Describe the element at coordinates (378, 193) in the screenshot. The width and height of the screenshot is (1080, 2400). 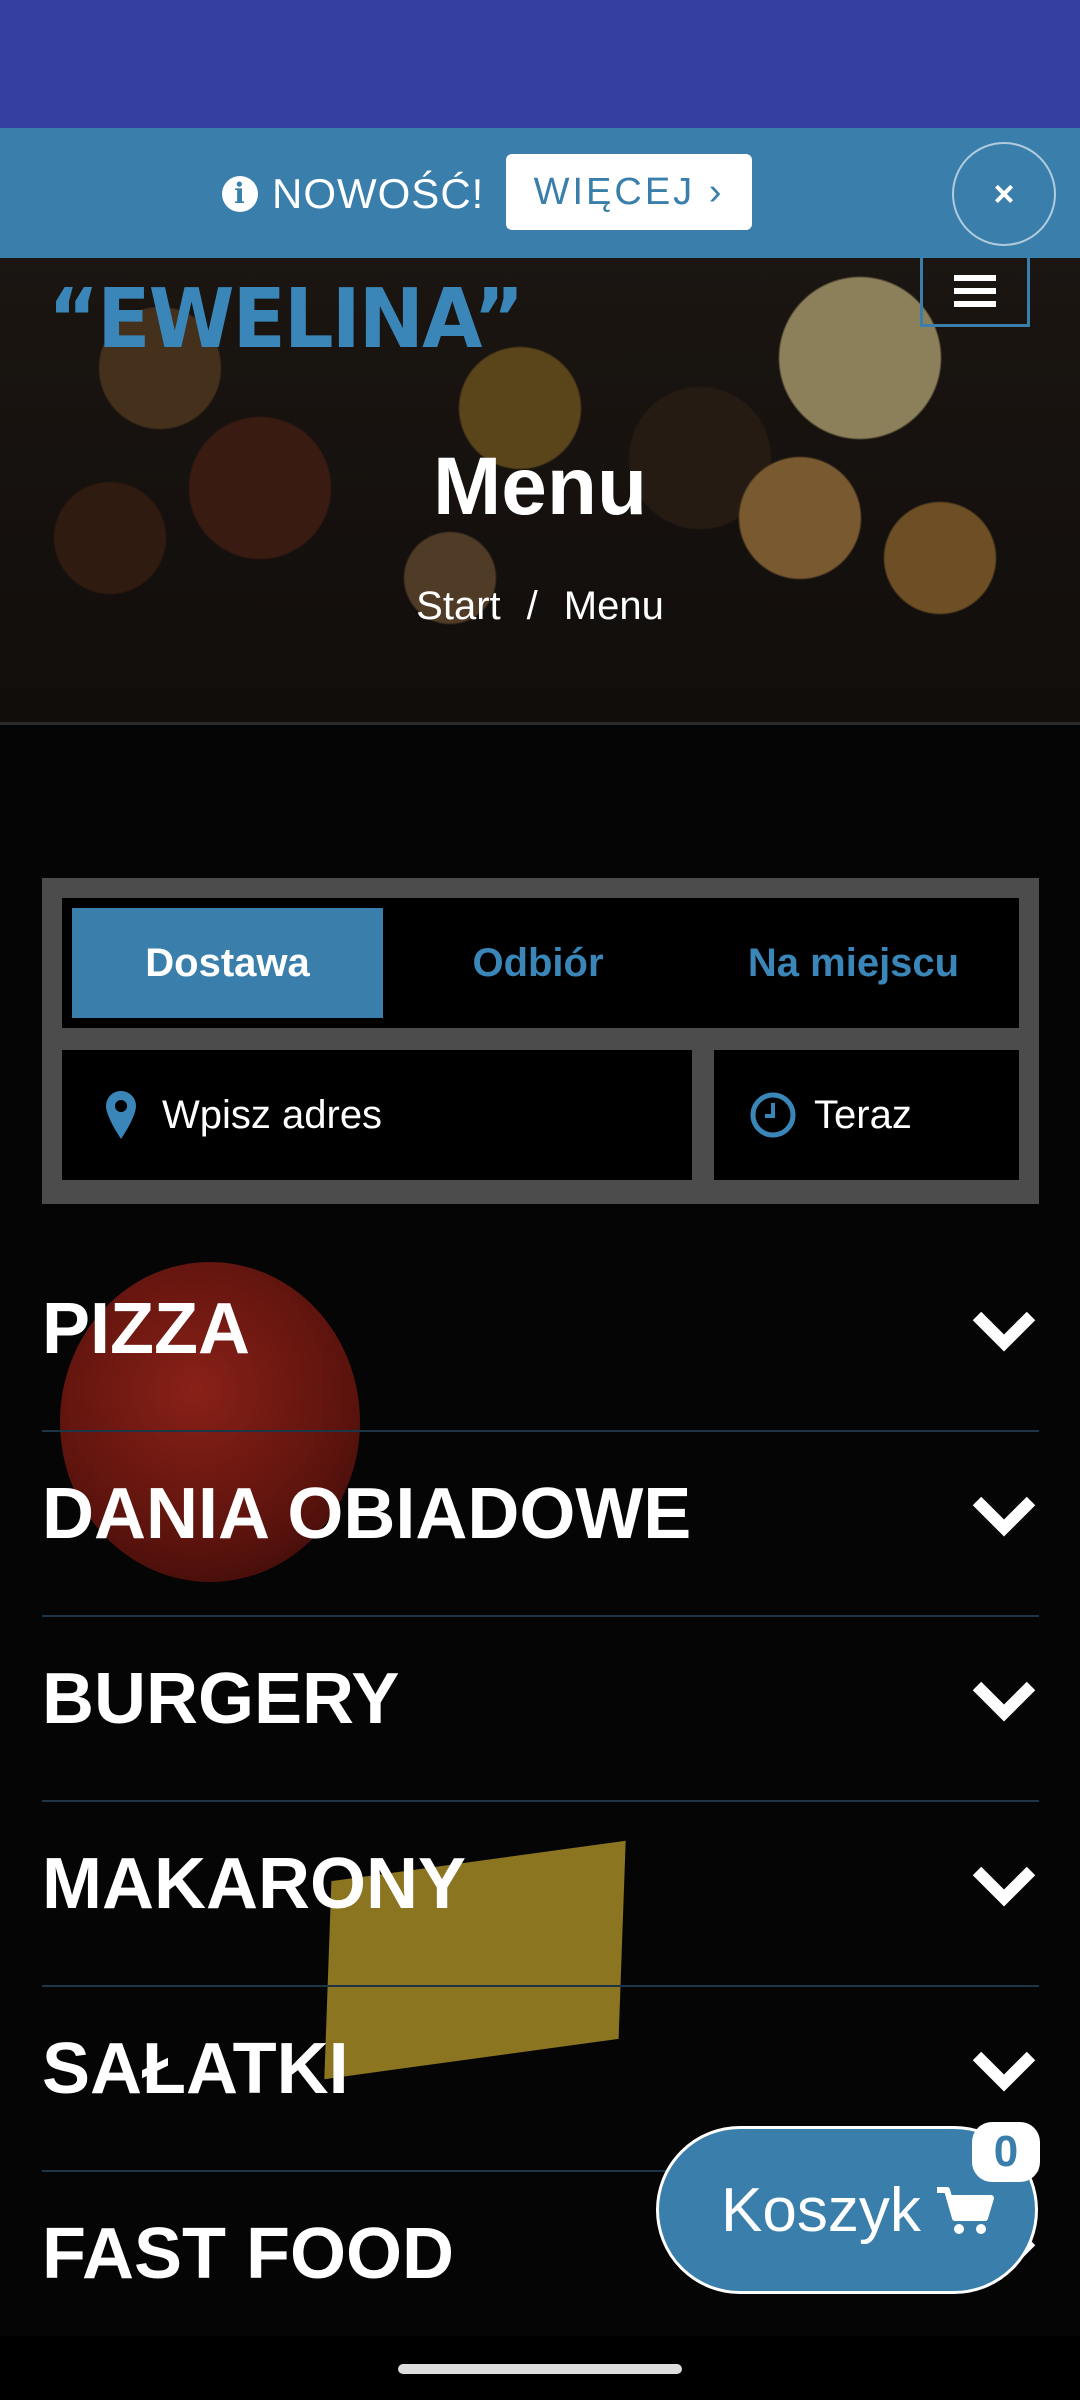
I see `promo-text: NOWOŚĆ!` at that location.